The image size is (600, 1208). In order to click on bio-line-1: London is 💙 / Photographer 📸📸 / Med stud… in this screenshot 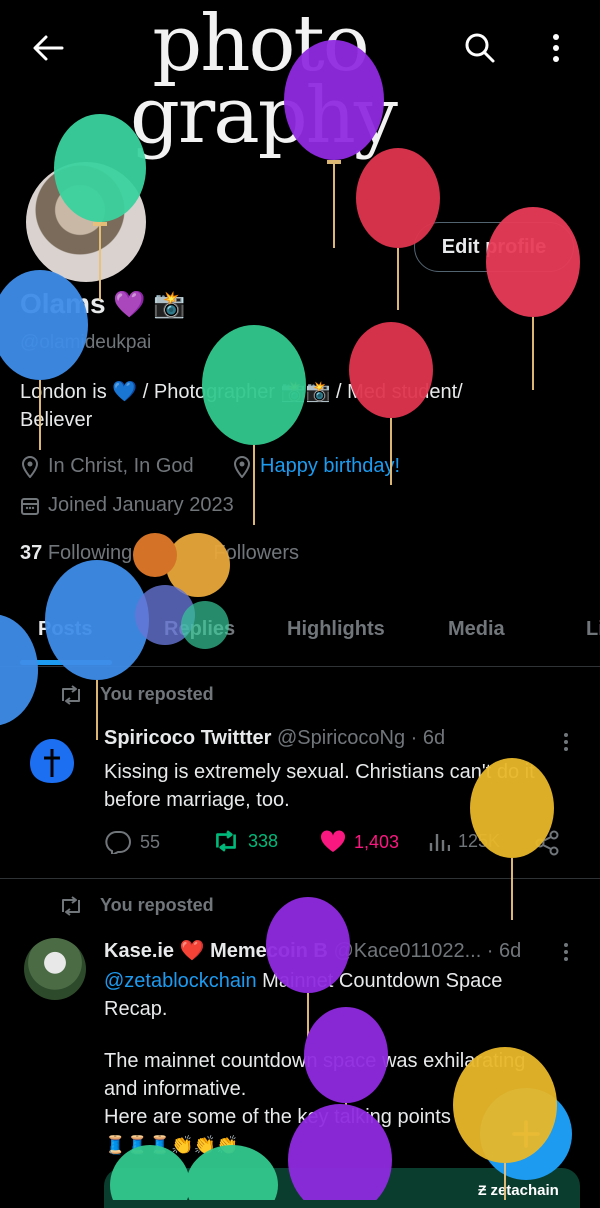, I will do `click(241, 392)`.